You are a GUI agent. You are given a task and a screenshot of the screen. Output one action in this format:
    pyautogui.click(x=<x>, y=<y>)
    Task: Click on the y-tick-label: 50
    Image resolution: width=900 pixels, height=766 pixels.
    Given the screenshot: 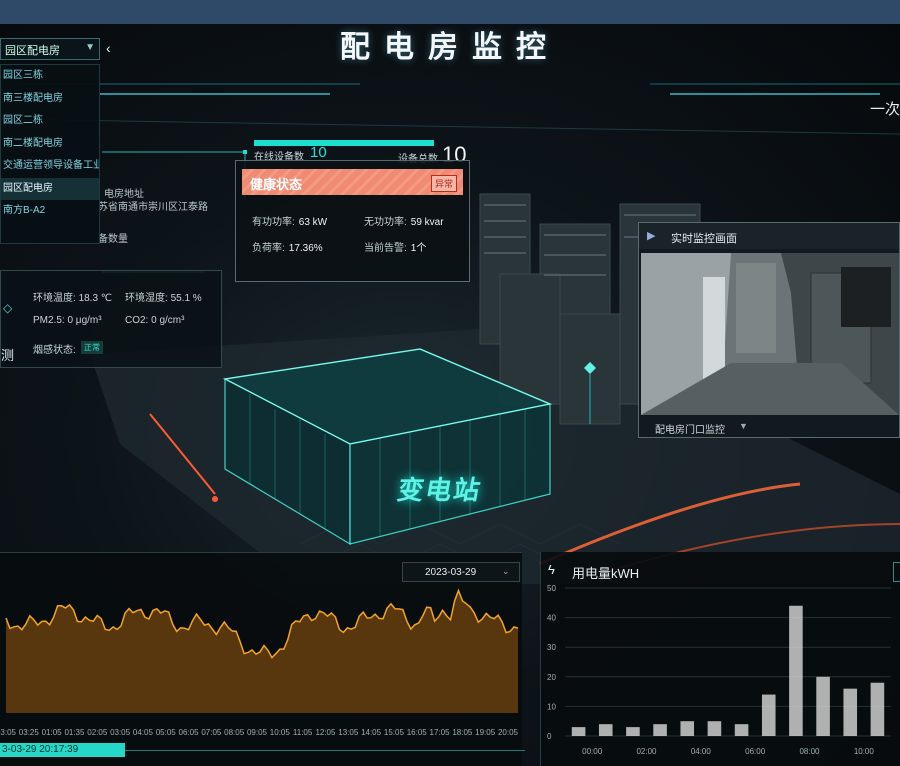 What is the action you would take?
    pyautogui.click(x=551, y=588)
    